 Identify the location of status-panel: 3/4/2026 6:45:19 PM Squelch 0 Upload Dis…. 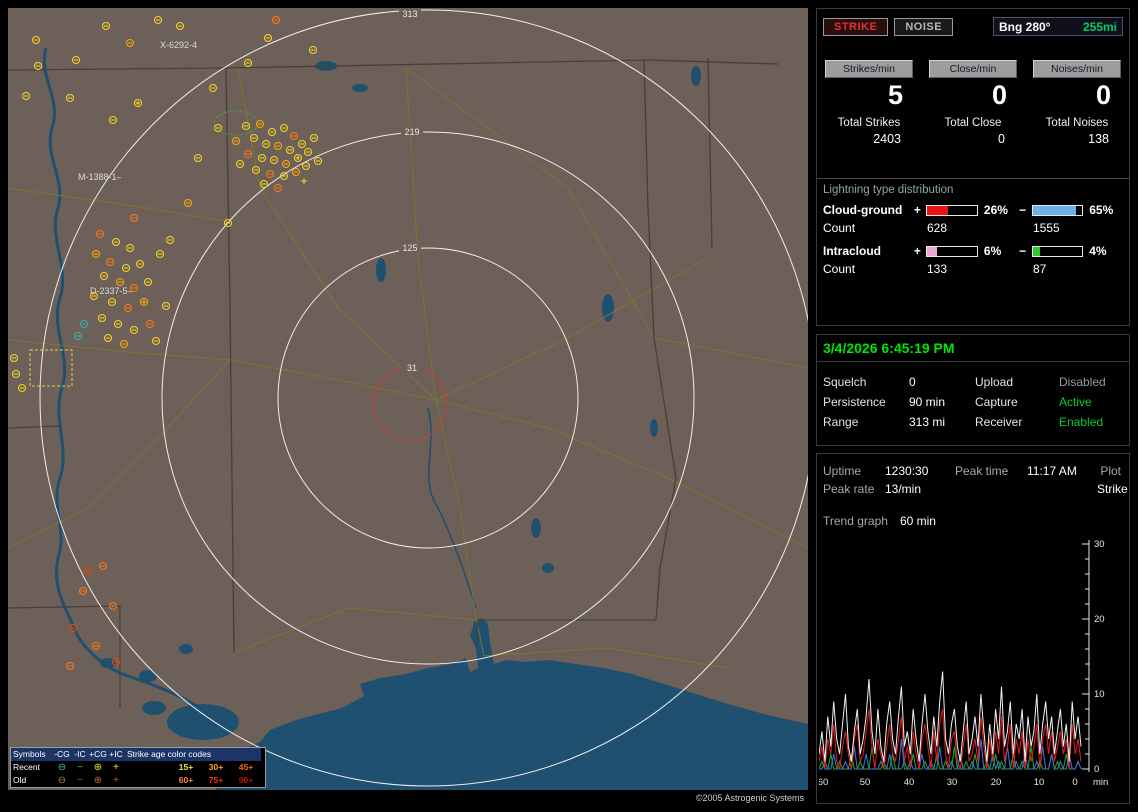
(973, 390).